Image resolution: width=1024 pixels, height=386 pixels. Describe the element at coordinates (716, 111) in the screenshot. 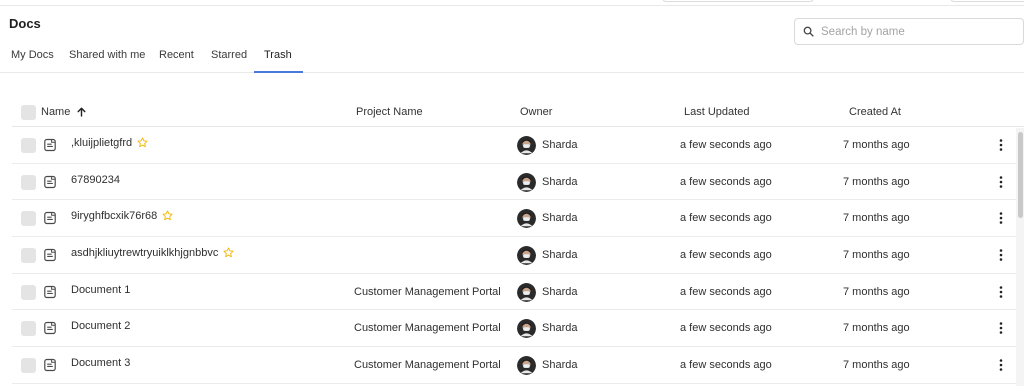

I see `column-last-updated: Last Updated` at that location.